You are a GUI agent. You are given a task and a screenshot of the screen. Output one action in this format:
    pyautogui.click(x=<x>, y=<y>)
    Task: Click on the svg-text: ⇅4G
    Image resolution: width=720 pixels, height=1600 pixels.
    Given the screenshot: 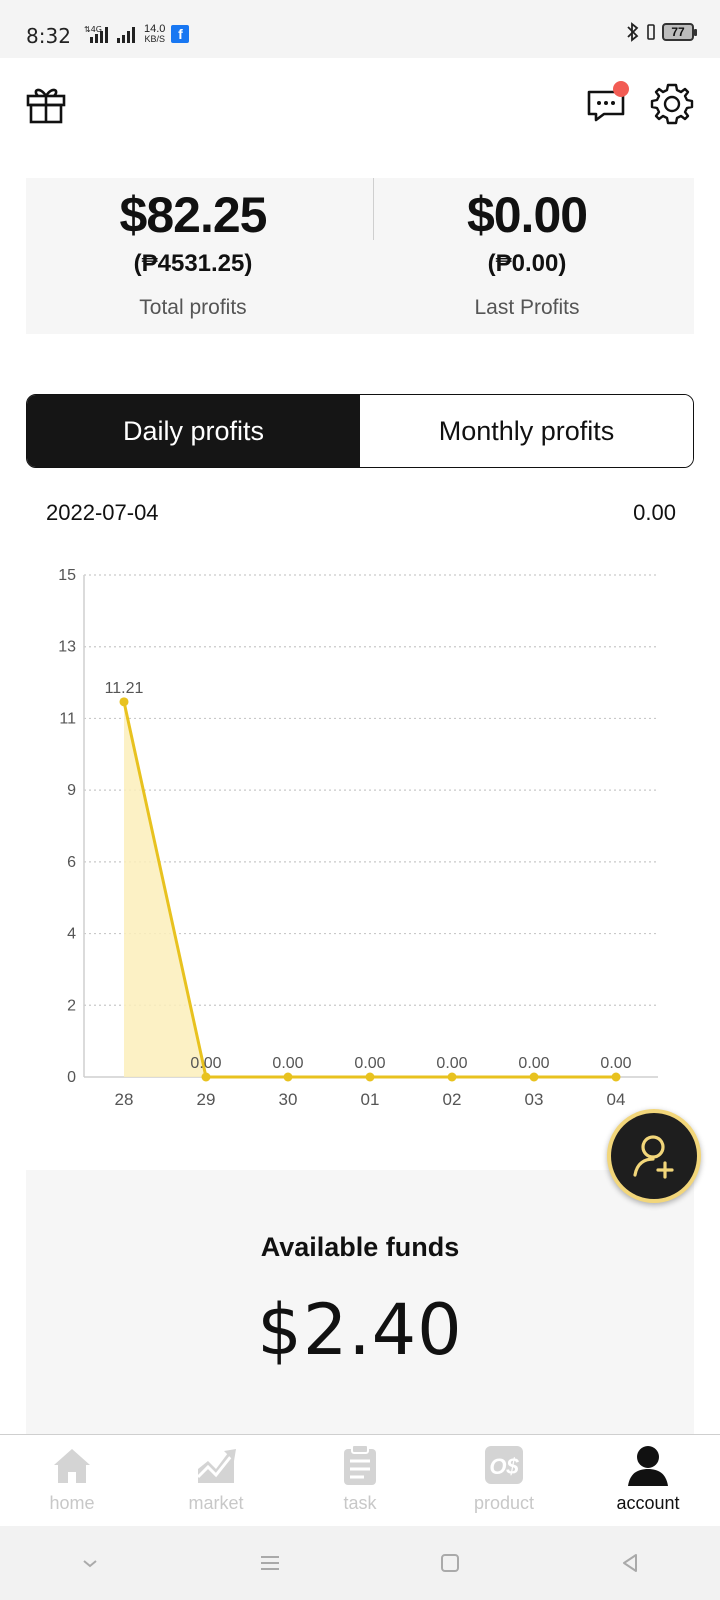 What is the action you would take?
    pyautogui.click(x=93, y=29)
    